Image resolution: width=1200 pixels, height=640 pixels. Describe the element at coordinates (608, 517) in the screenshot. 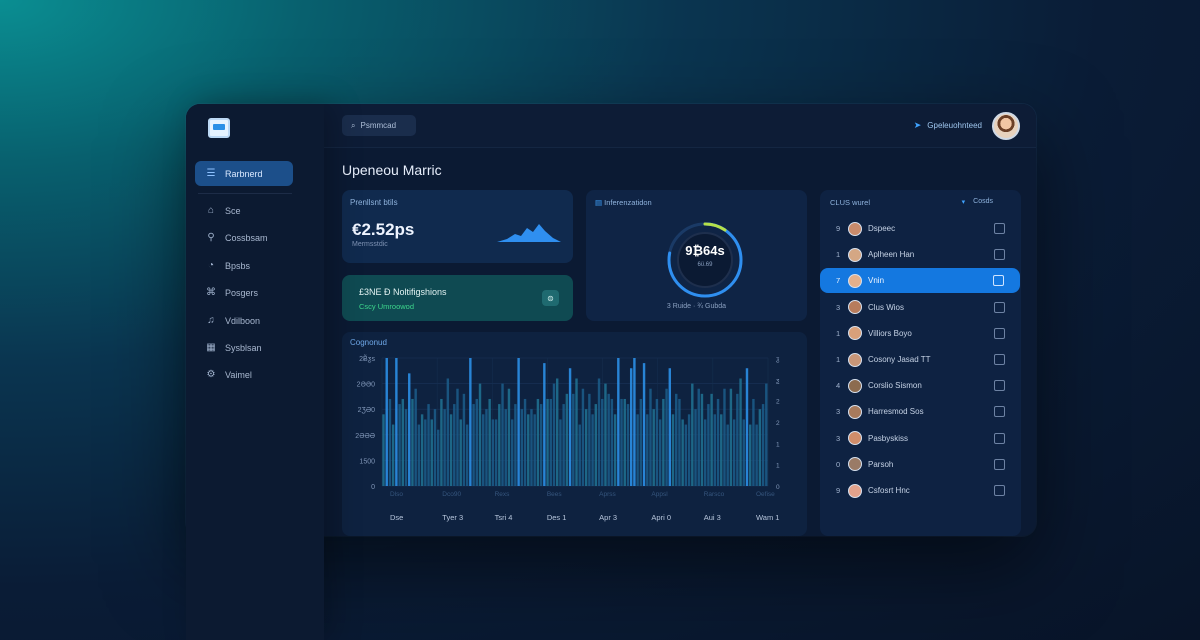

I see `x-tick-label: Apr 3` at that location.